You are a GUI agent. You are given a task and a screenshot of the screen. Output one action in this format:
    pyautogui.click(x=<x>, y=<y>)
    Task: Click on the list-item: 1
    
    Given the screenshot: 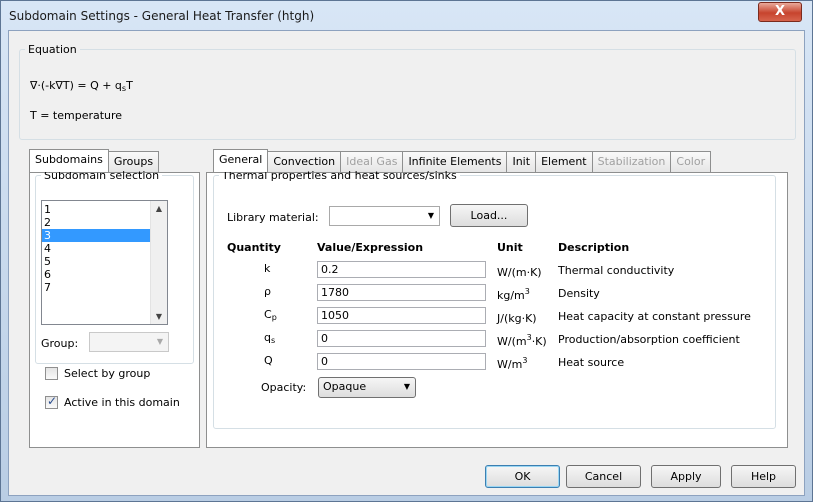 What is the action you would take?
    pyautogui.click(x=104, y=209)
    